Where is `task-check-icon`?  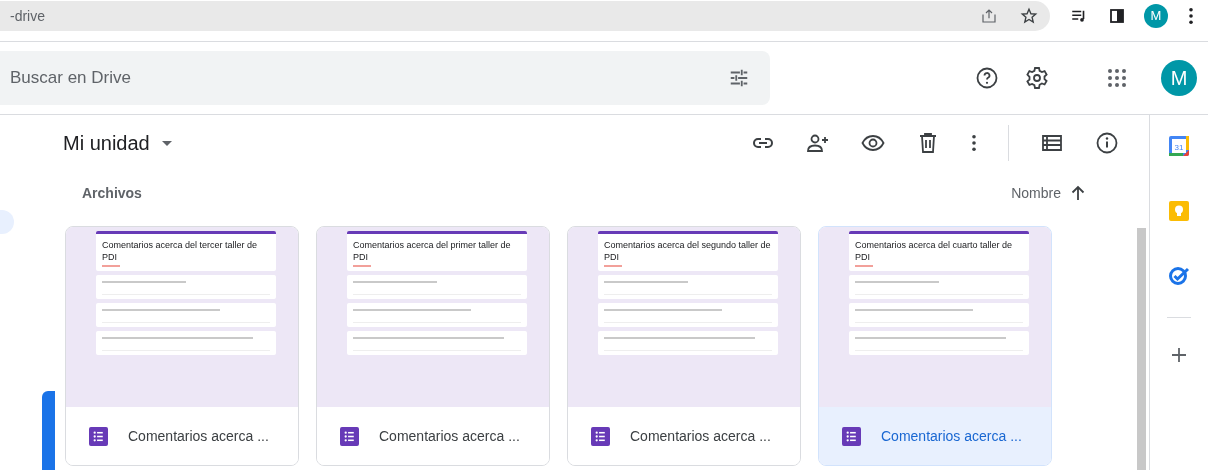
task-check-icon is located at coordinates (1179, 276).